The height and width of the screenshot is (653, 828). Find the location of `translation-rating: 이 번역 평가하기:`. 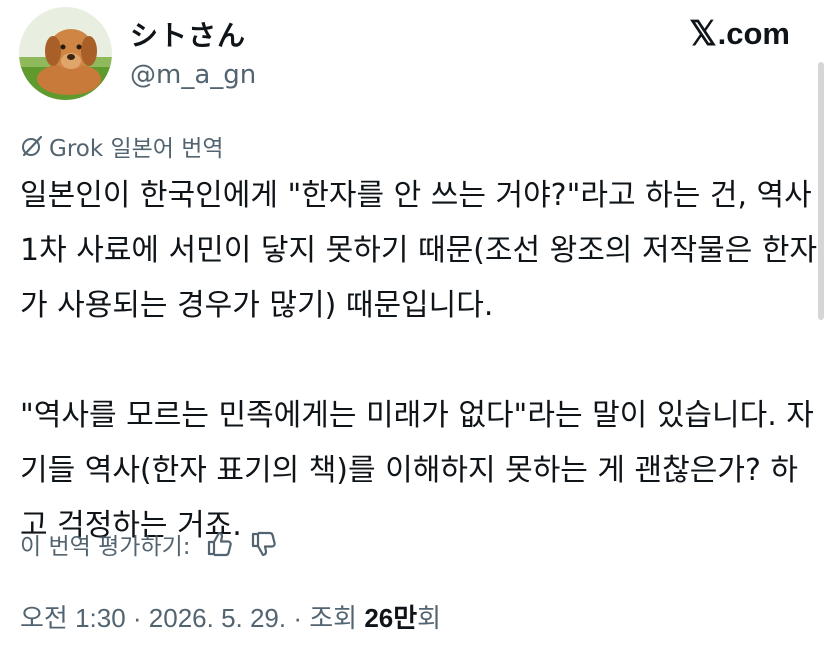

translation-rating: 이 번역 평가하기: is located at coordinates (149, 544).